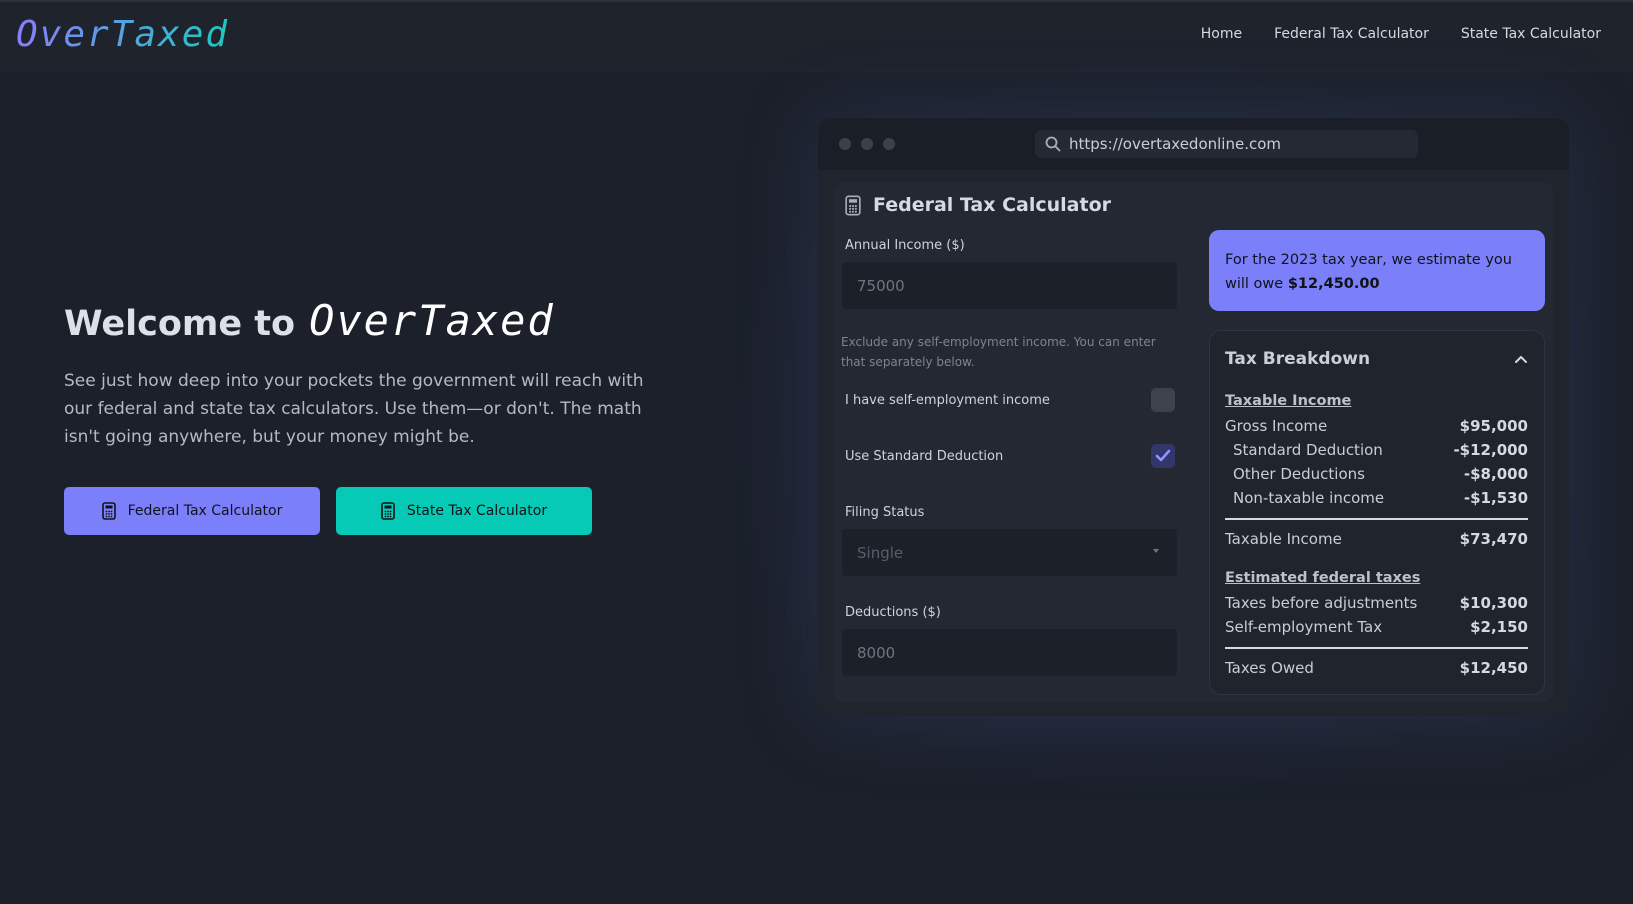 The height and width of the screenshot is (904, 1633). I want to click on state-calculator-button-label: State Tax Calculator, so click(477, 511).